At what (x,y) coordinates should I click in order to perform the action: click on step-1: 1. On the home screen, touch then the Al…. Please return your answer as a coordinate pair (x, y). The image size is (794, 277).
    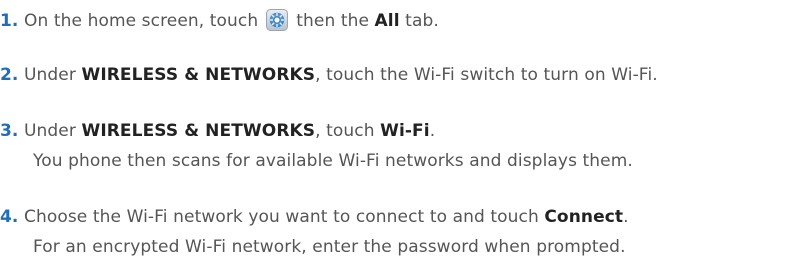
    Looking at the image, I should click on (219, 20).